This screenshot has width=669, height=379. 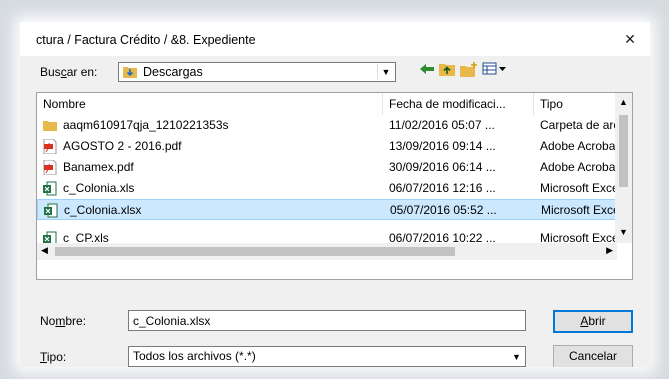 What do you see at coordinates (495, 71) in the screenshot?
I see `view-menu-icon` at bounding box center [495, 71].